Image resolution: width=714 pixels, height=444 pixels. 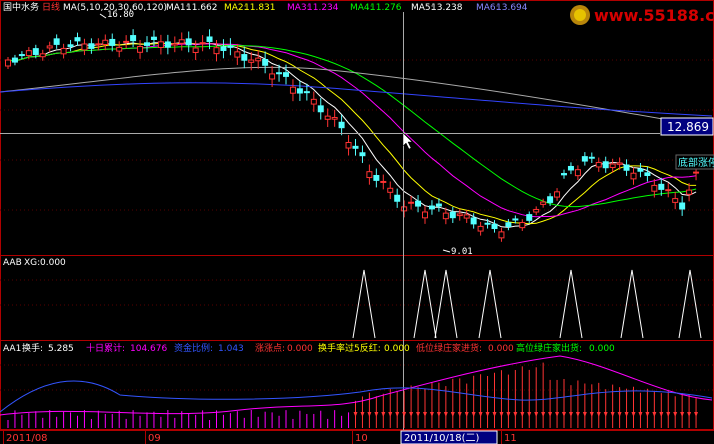 What do you see at coordinates (510, 438) in the screenshot?
I see `x-axis-label-nov: 11` at bounding box center [510, 438].